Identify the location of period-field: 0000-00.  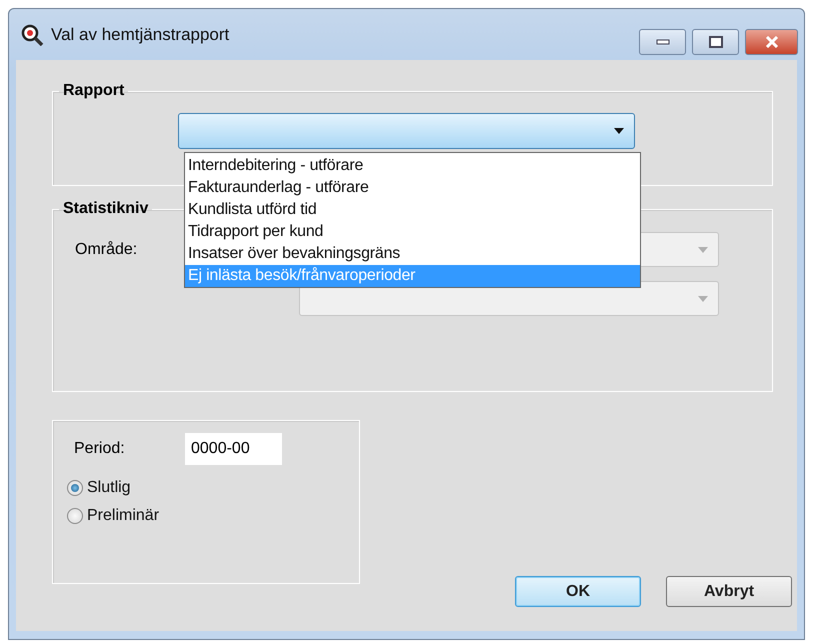
(233, 449).